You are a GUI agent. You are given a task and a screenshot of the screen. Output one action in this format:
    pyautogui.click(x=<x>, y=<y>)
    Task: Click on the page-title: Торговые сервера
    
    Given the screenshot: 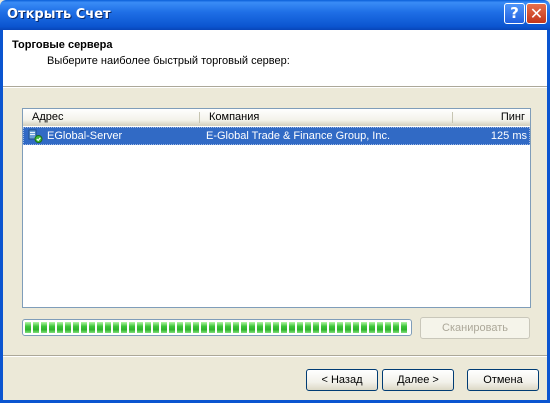 What is the action you would take?
    pyautogui.click(x=62, y=45)
    